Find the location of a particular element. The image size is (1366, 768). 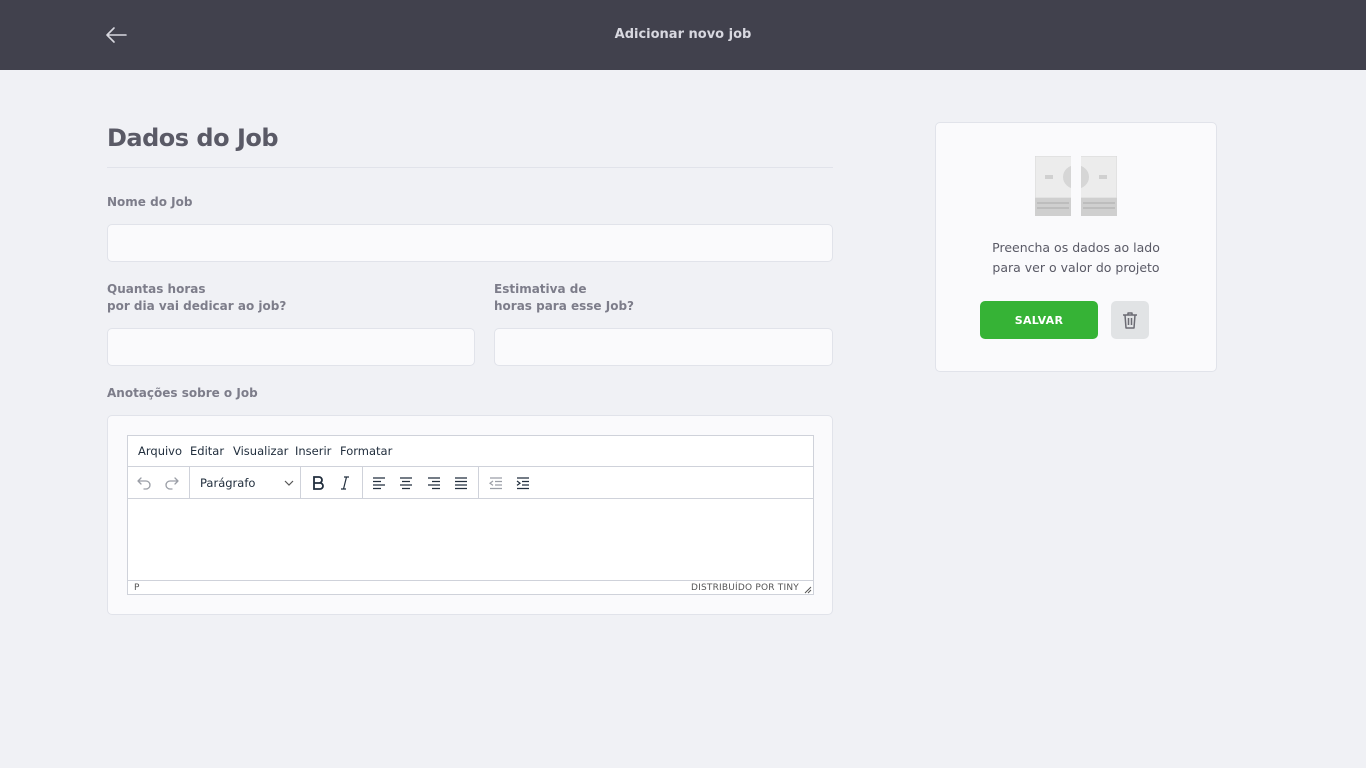

indent-button is located at coordinates (523, 483).